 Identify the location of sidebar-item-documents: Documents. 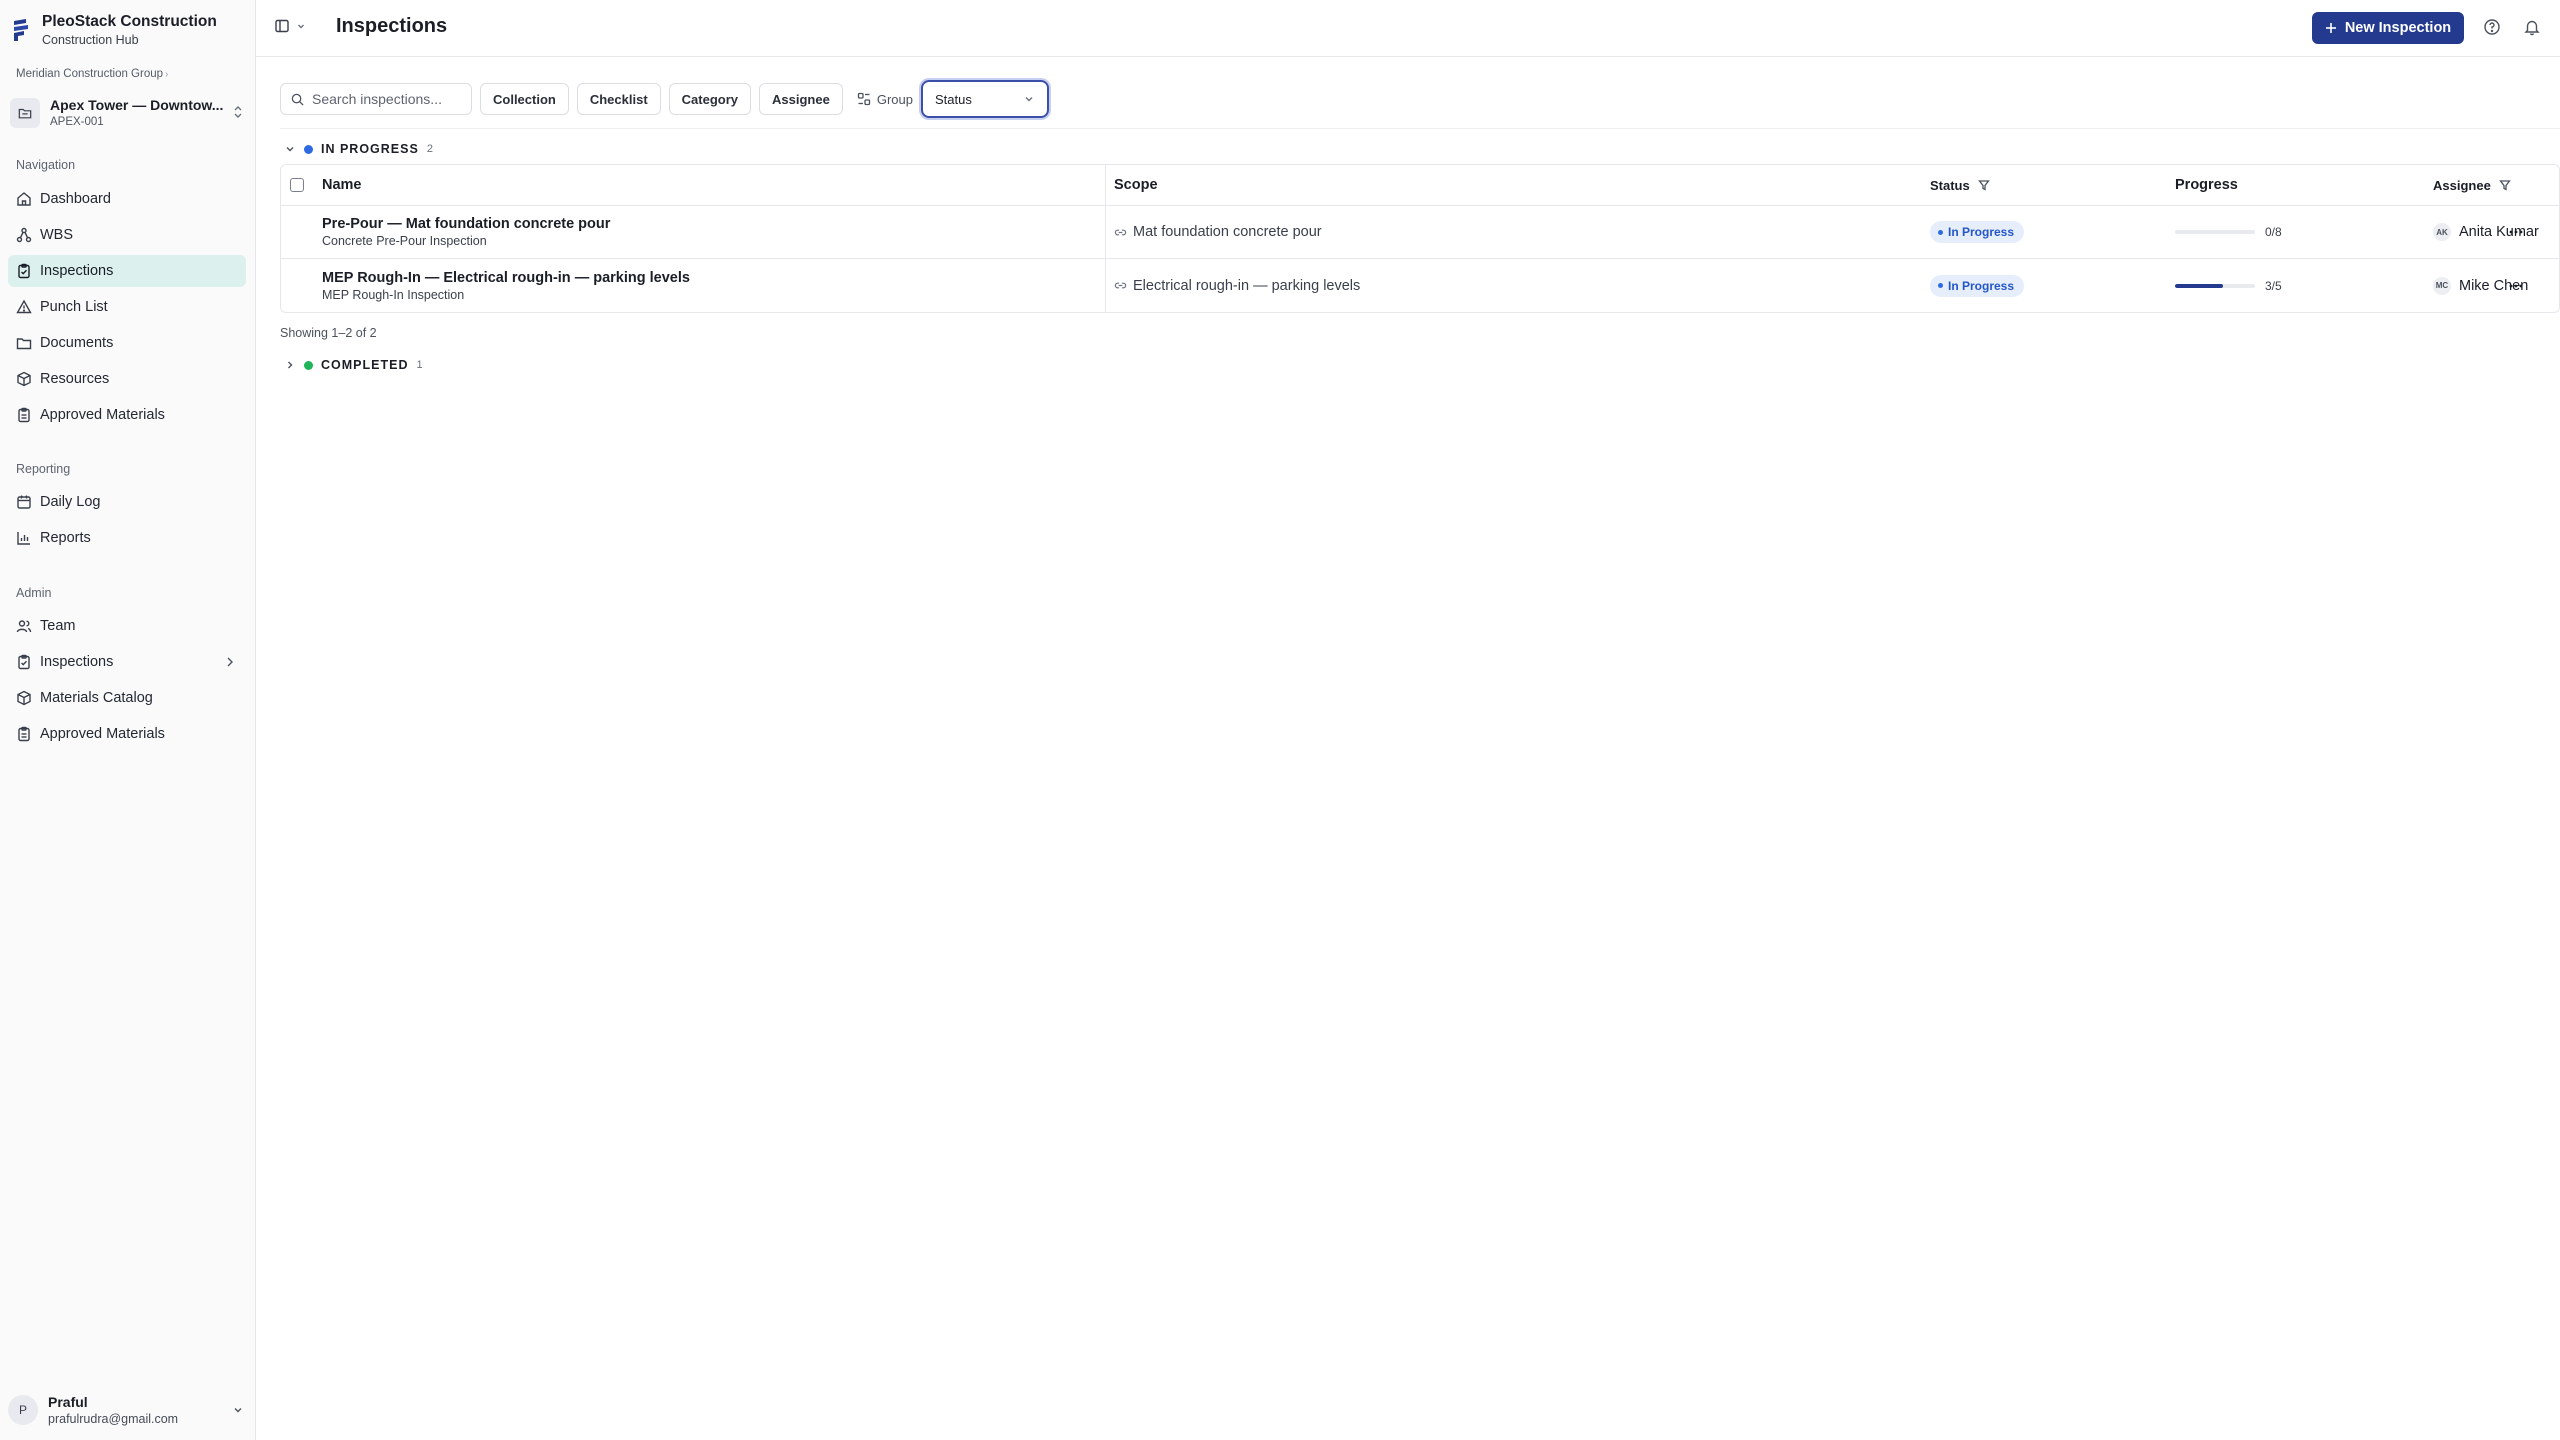
(127, 343).